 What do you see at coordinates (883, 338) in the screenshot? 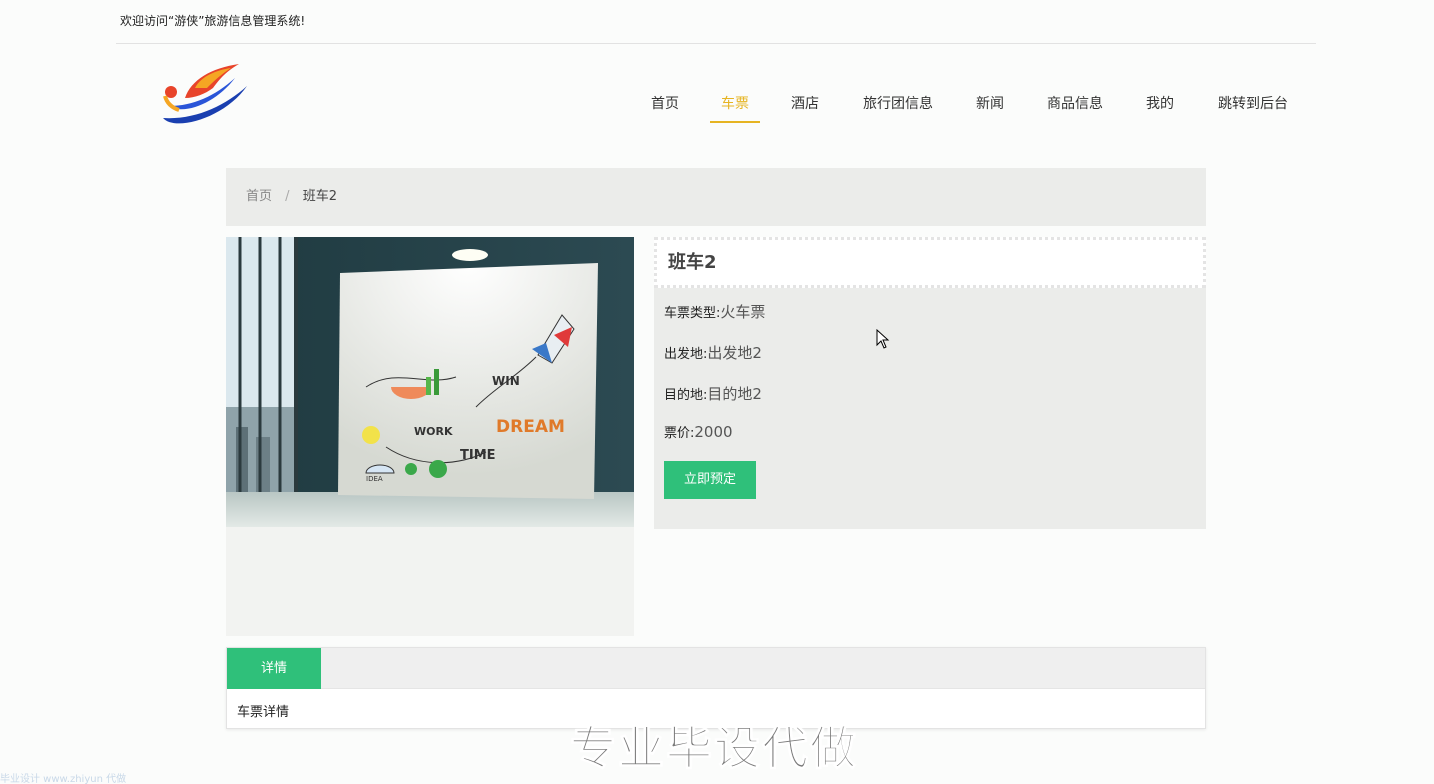
I see `mouse-cursor-icon` at bounding box center [883, 338].